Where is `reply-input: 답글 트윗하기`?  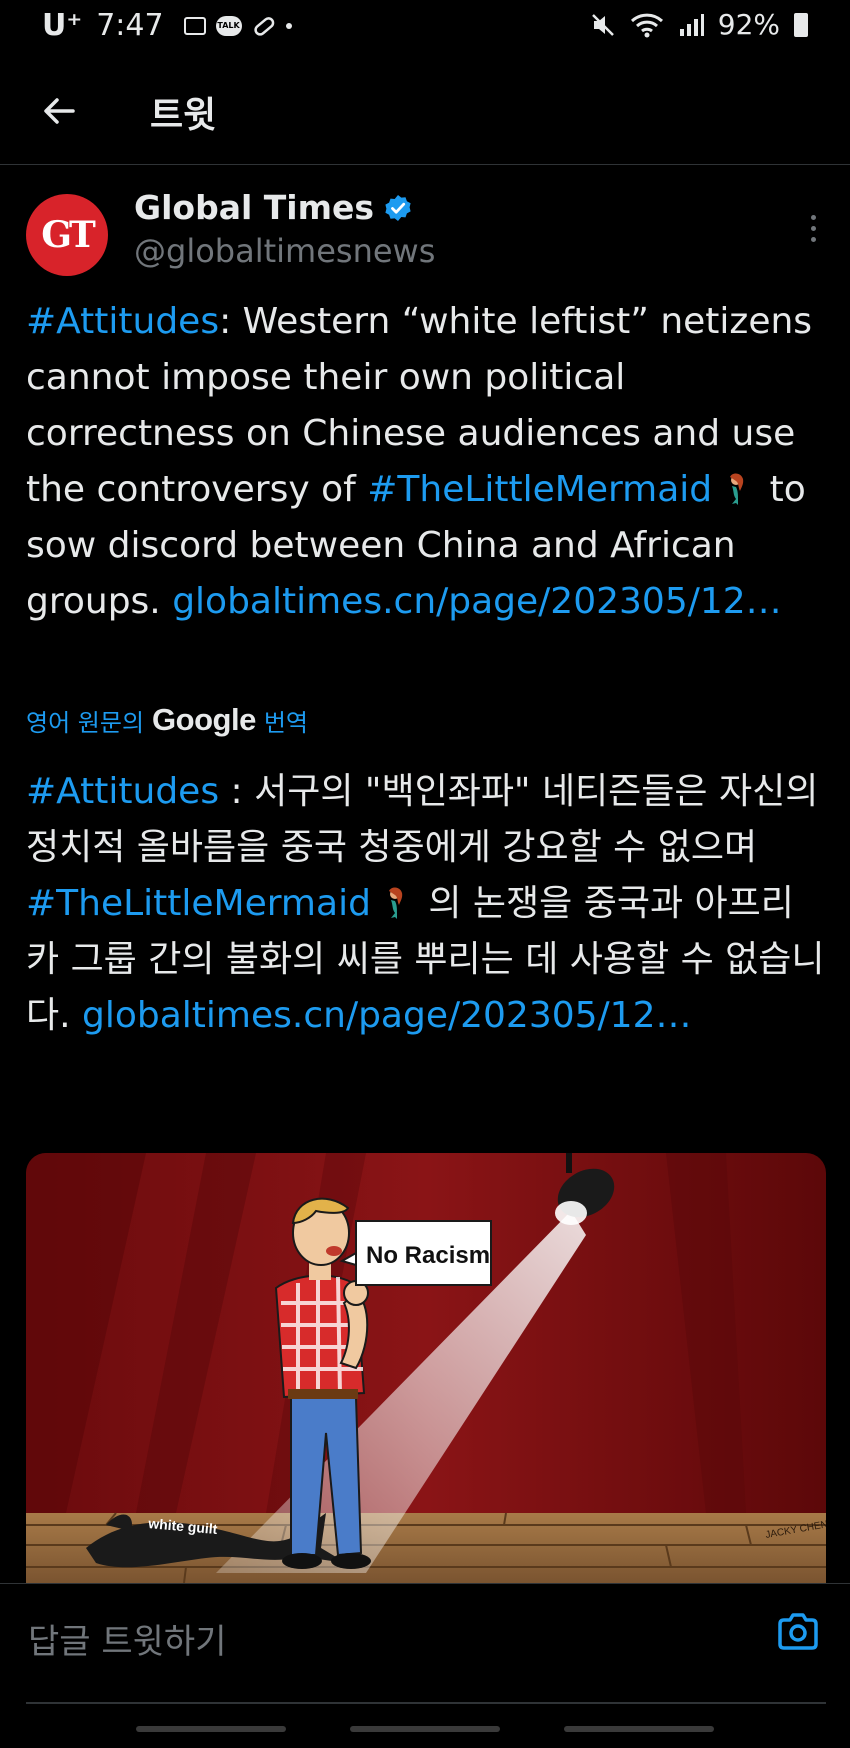
reply-input: 답글 트윗하기 is located at coordinates (127, 1638).